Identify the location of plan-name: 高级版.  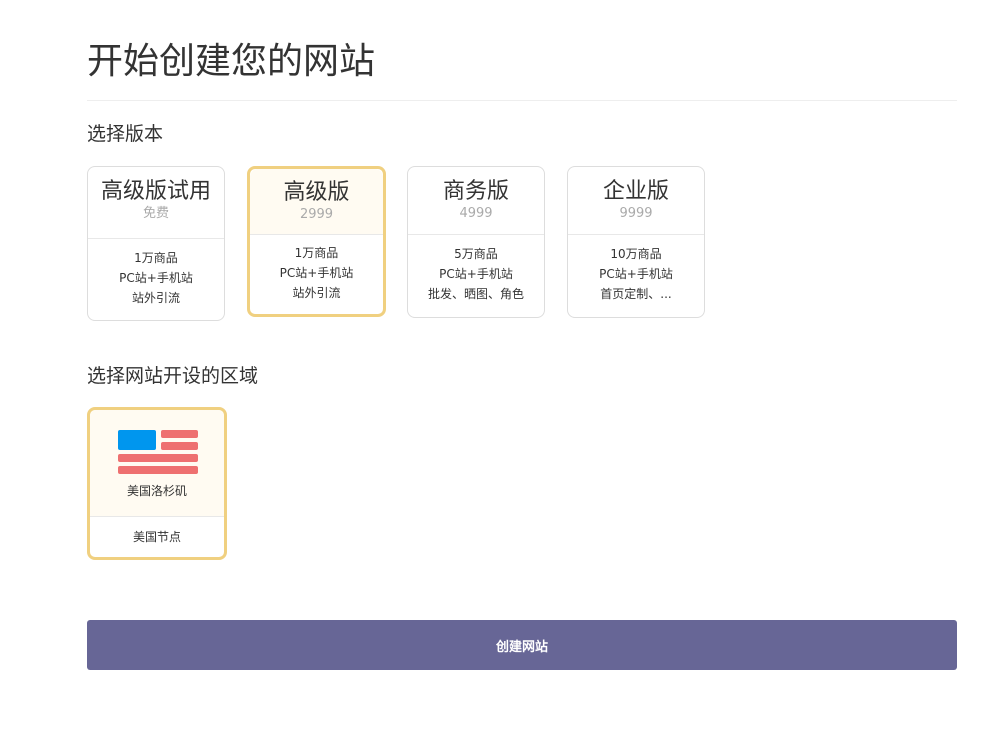
(316, 192).